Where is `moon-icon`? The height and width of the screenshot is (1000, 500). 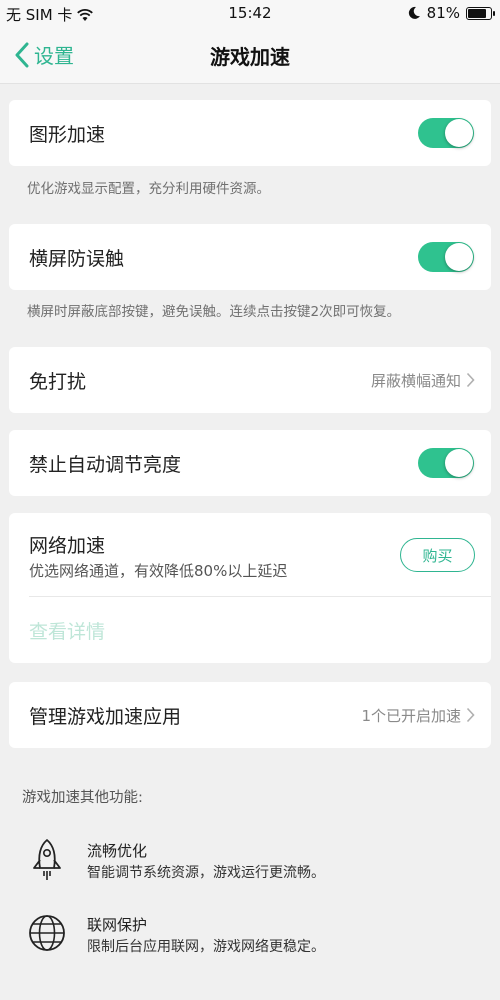
moon-icon is located at coordinates (414, 12).